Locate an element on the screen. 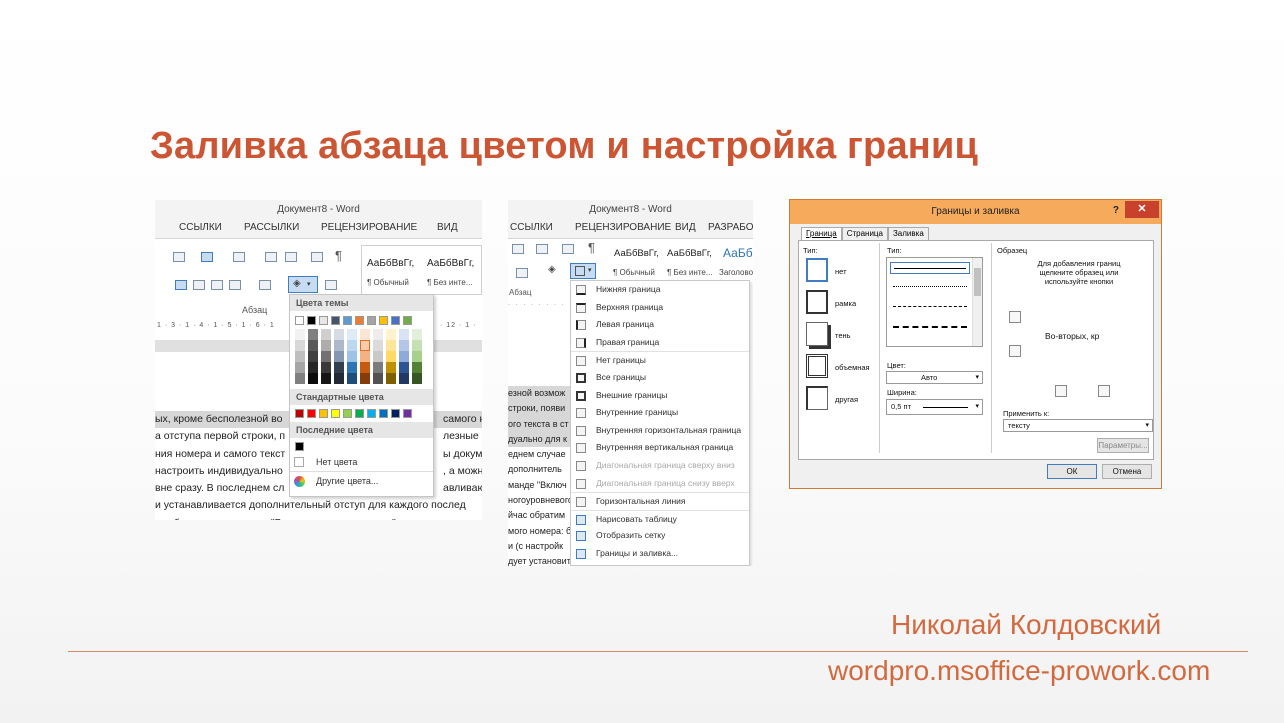 The height and width of the screenshot is (723, 1284). borders-menu-item: Все границы is located at coordinates (660, 378).